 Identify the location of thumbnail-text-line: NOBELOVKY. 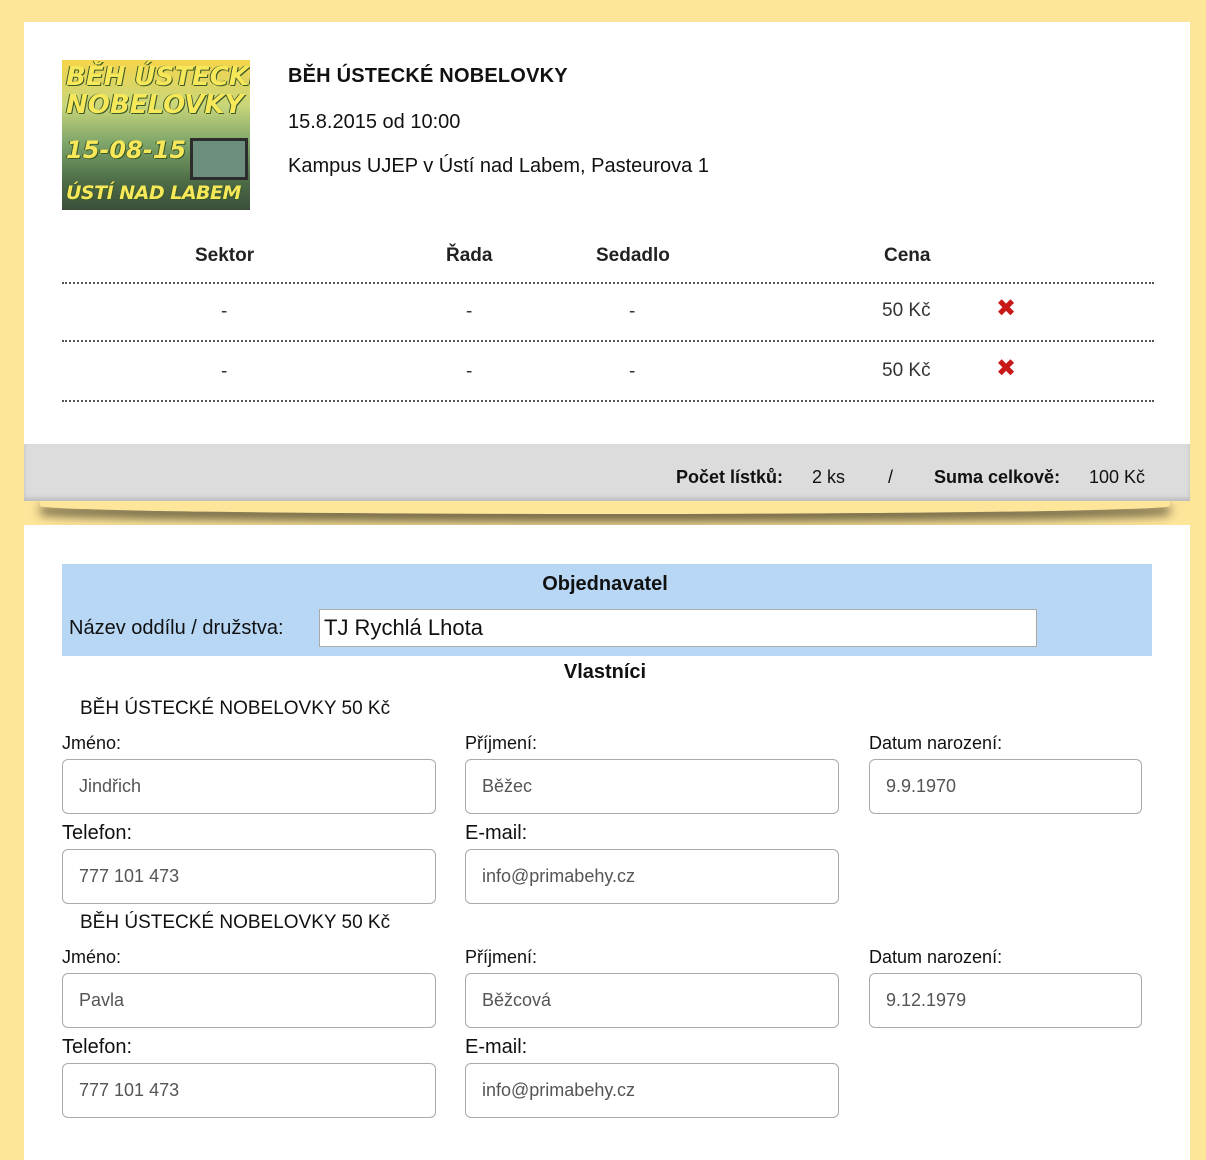
(155, 105).